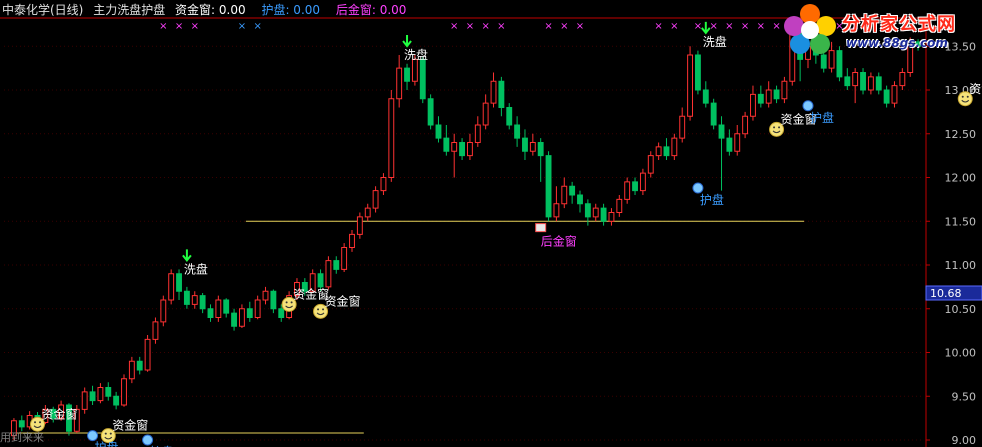 The image size is (982, 447). I want to click on site-logo: 分析家公式网 www.88gs.com, so click(880, 28).